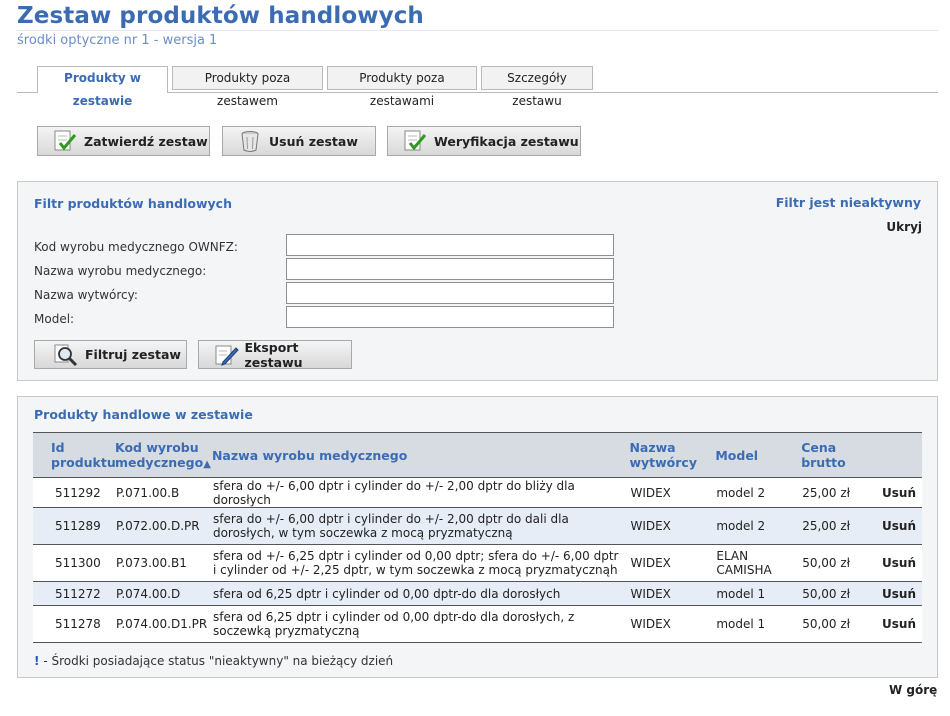 The image size is (950, 716). I want to click on cell-code: P.071.00.B, so click(159, 492).